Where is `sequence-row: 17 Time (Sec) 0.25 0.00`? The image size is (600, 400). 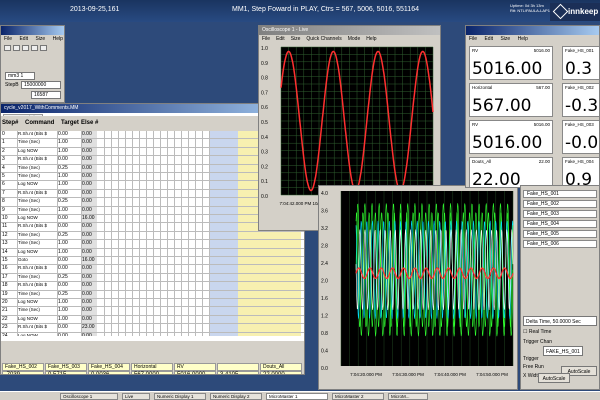
sequence-row: 17 Time (Sec) 0.25 0.00 is located at coordinates (152, 278).